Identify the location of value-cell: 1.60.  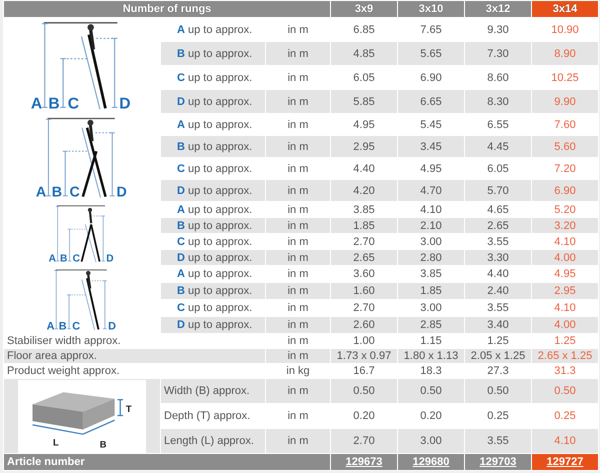
(364, 291).